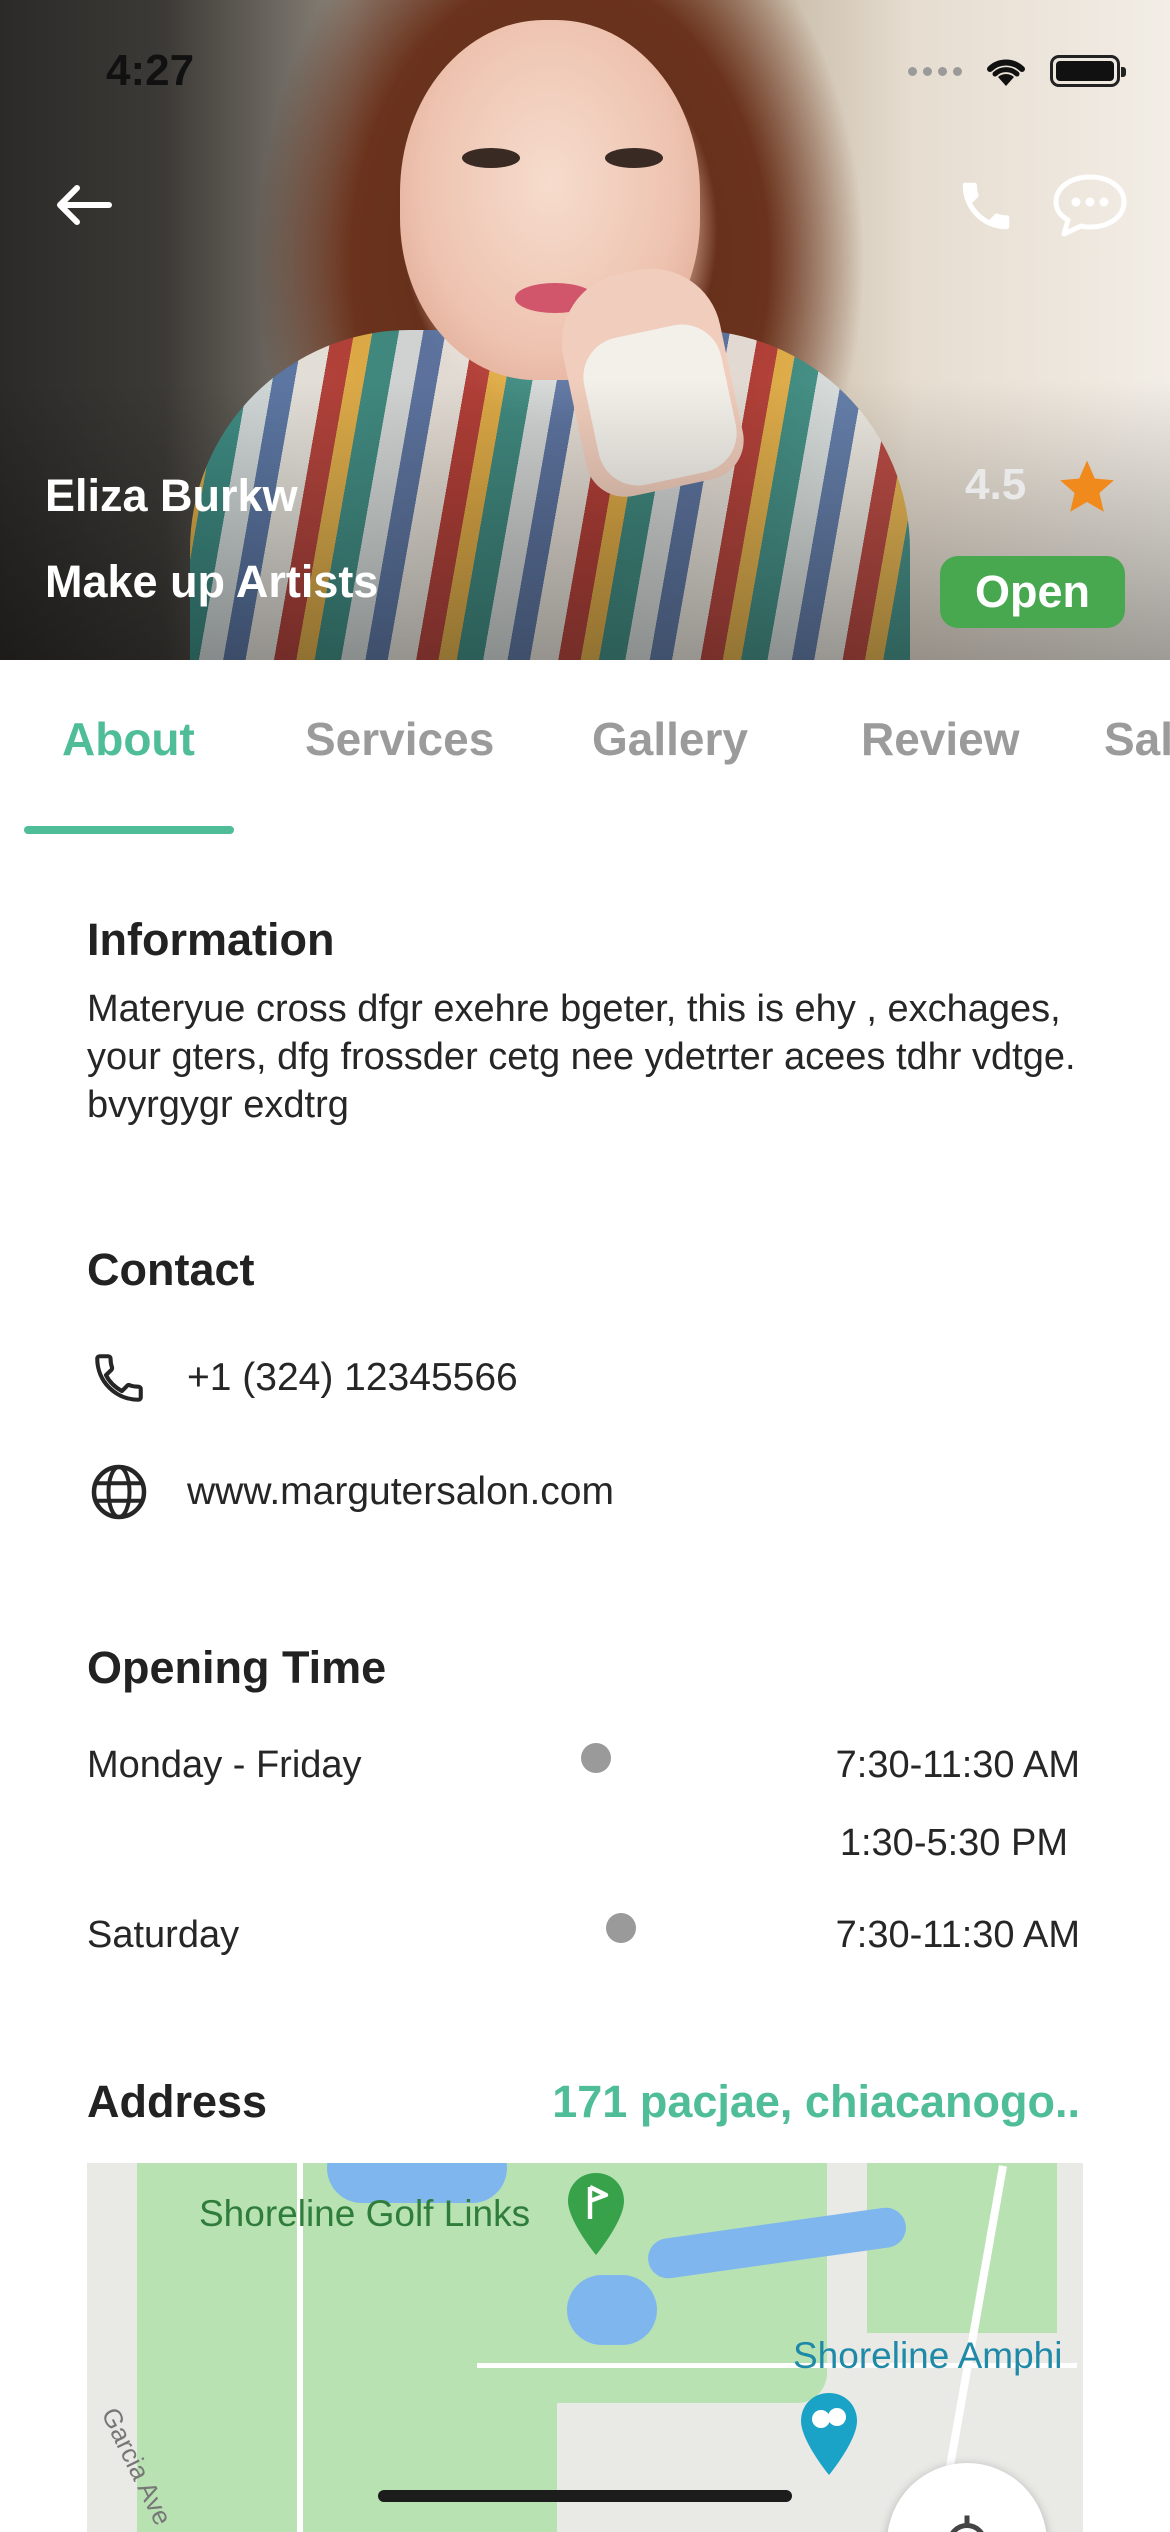 This screenshot has height=2532, width=1170. I want to click on opening-time-title: Opening Time, so click(237, 1667).